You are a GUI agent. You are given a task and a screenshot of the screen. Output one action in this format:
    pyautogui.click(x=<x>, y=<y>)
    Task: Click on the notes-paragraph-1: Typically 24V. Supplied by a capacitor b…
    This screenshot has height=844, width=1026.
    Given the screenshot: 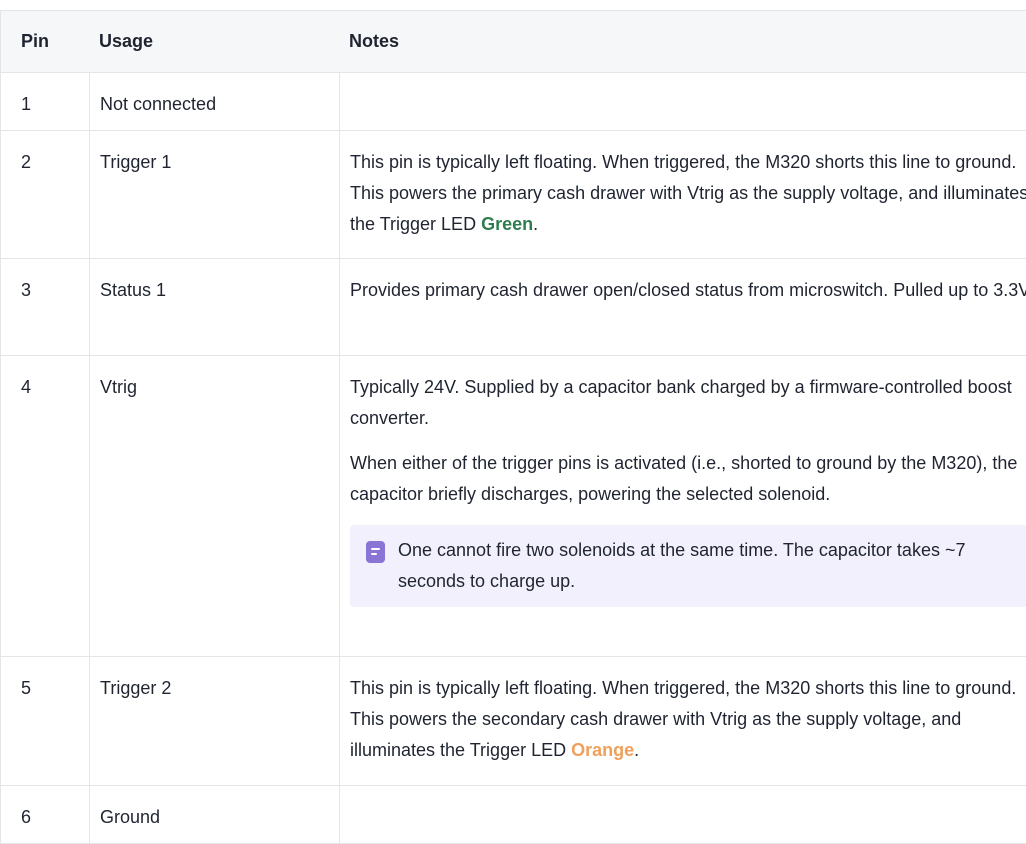 What is the action you would take?
    pyautogui.click(x=681, y=402)
    